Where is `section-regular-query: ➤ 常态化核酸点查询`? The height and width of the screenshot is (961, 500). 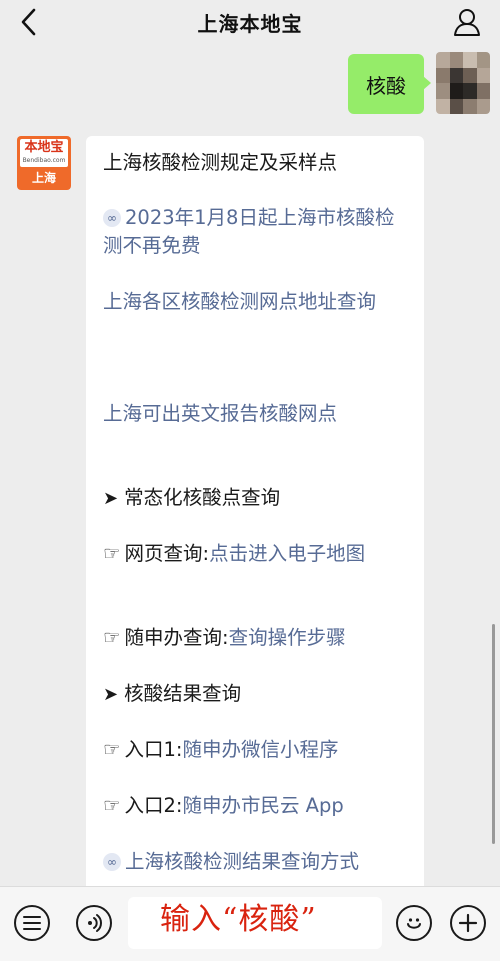
section-regular-query: ➤ 常态化核酸点查询 is located at coordinates (256, 498).